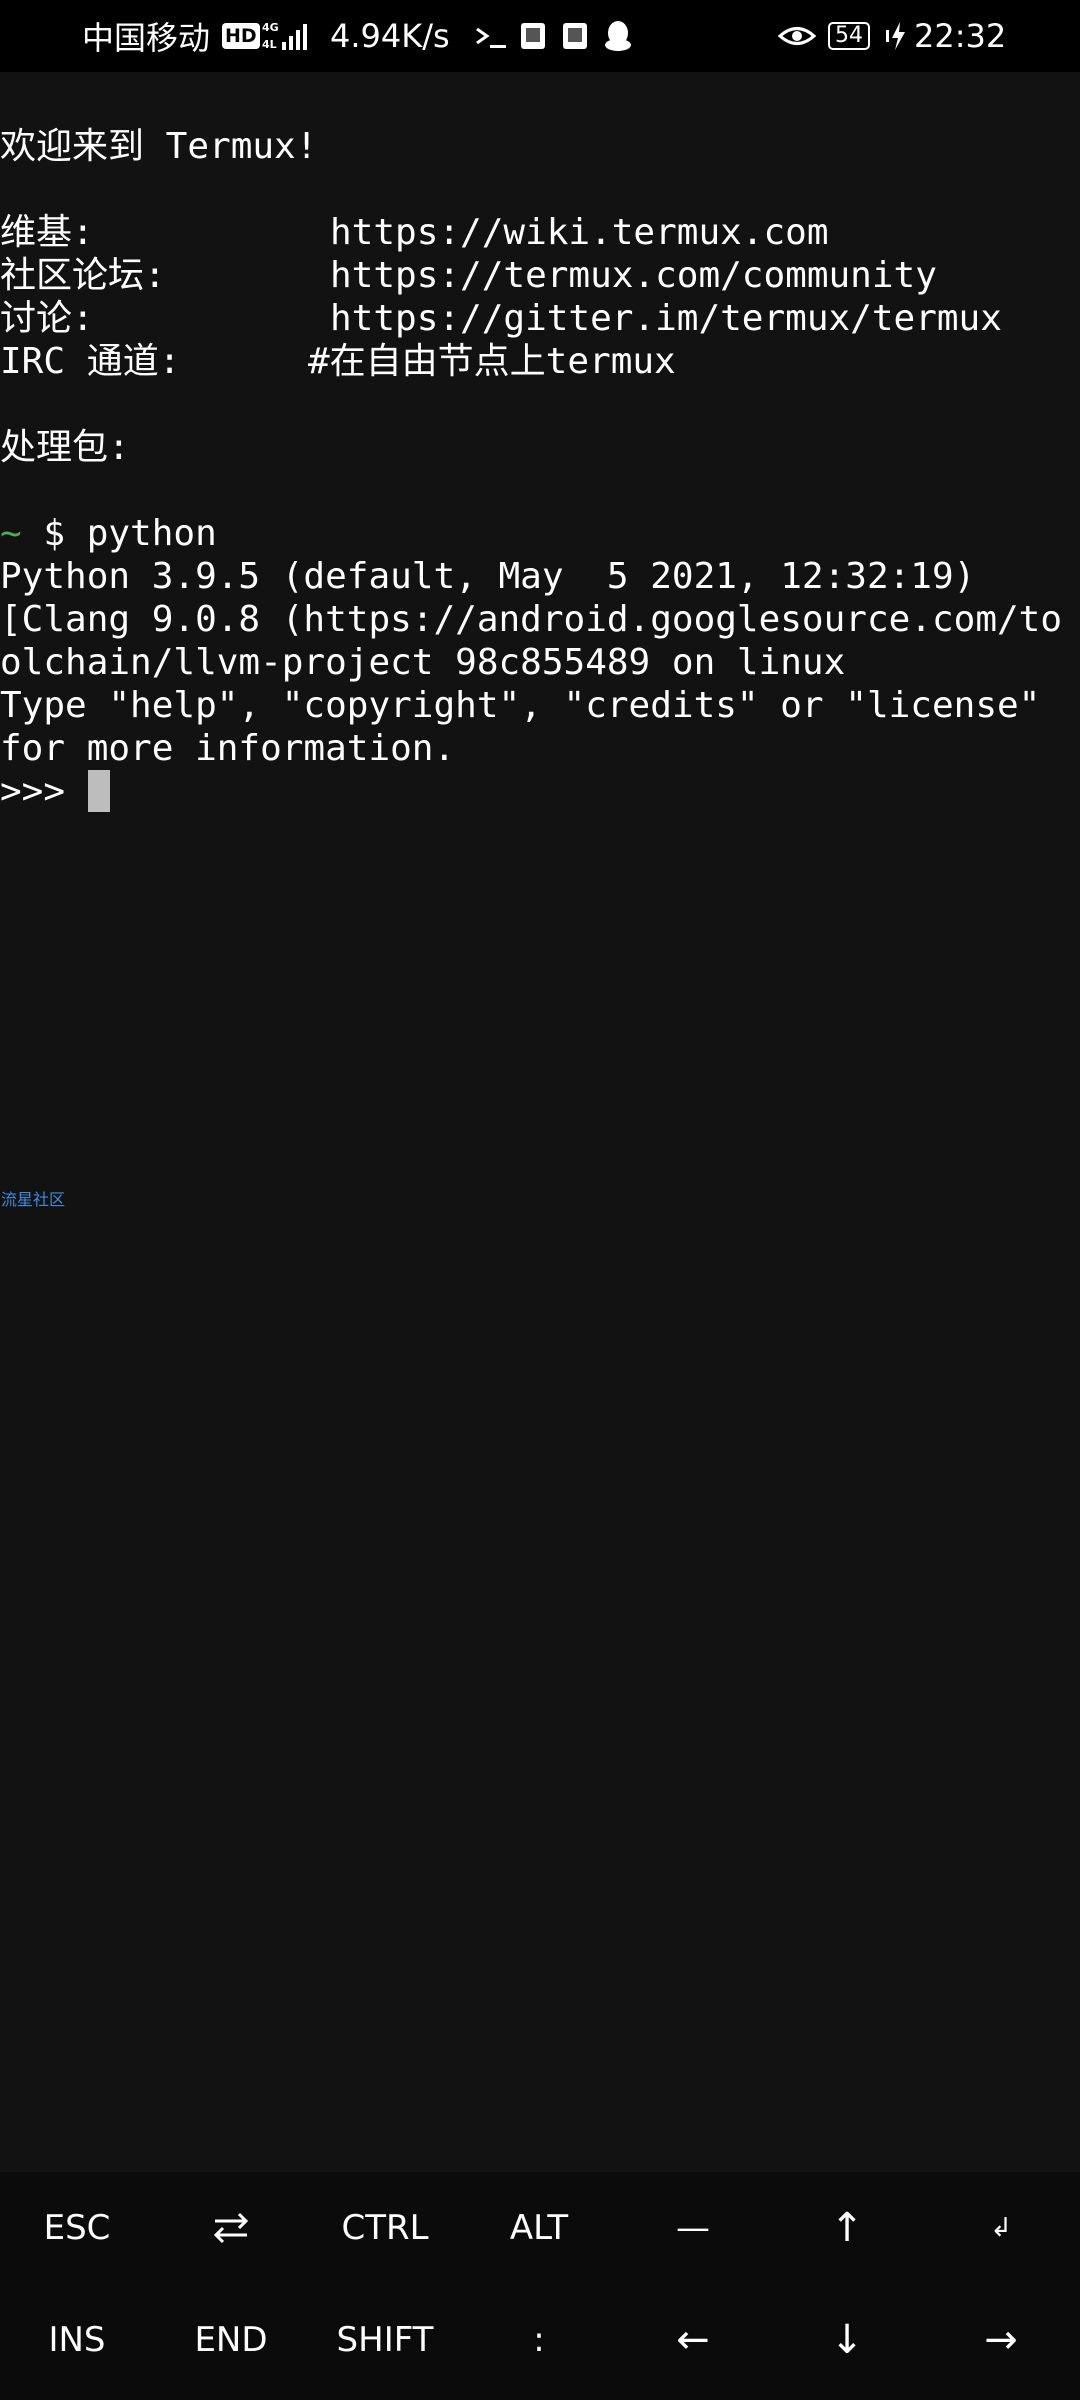  Describe the element at coordinates (693, 2340) in the screenshot. I see `left-arrow-key: ←` at that location.